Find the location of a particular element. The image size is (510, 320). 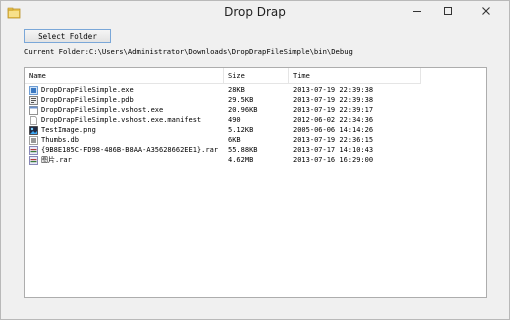

image-icon is located at coordinates (33, 130).